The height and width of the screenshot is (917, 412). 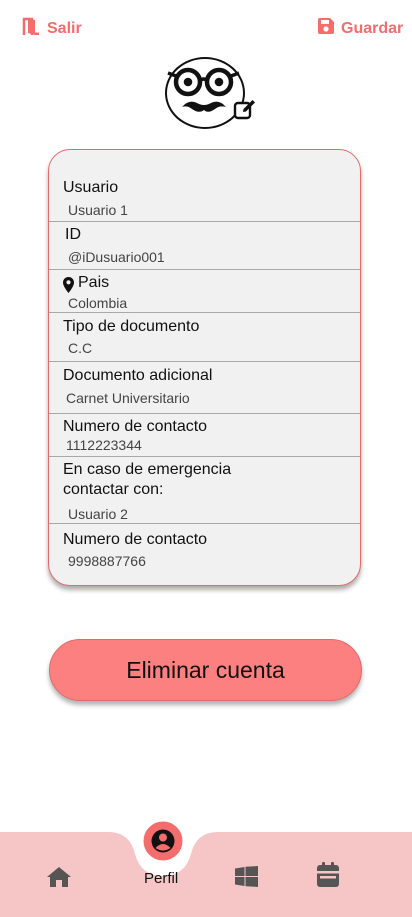 I want to click on door-exit-icon, so click(x=31, y=29).